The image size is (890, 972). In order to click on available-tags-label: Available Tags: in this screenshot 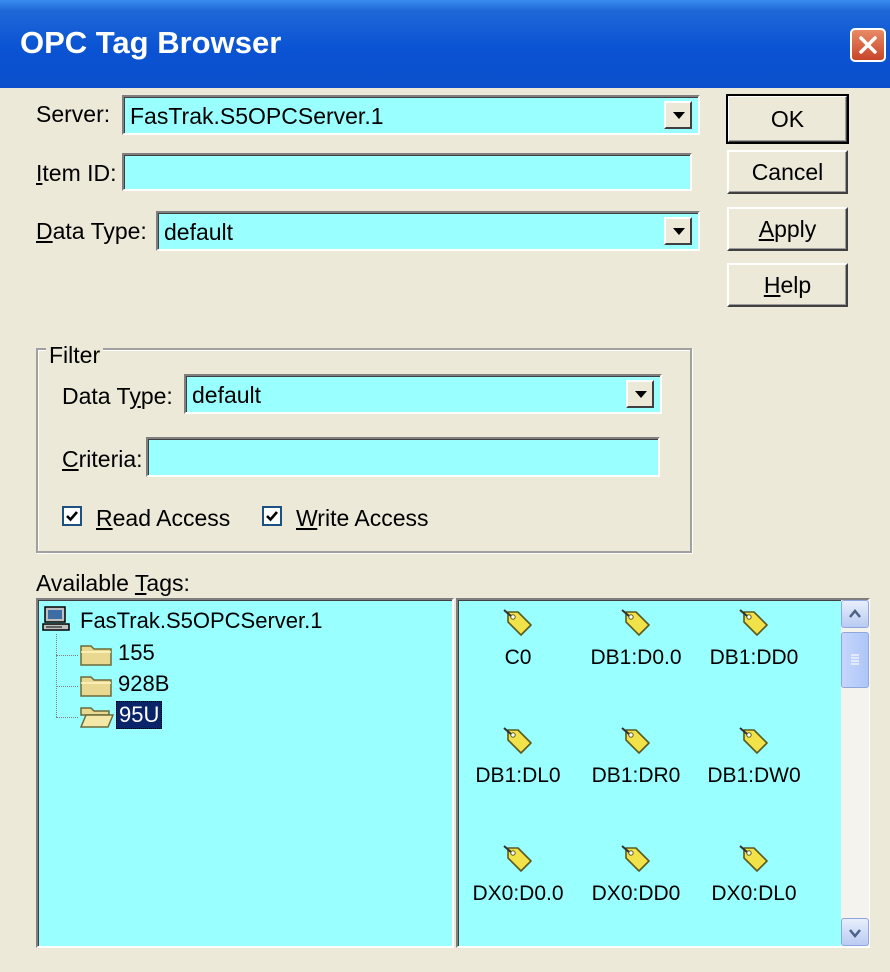, I will do `click(113, 583)`.